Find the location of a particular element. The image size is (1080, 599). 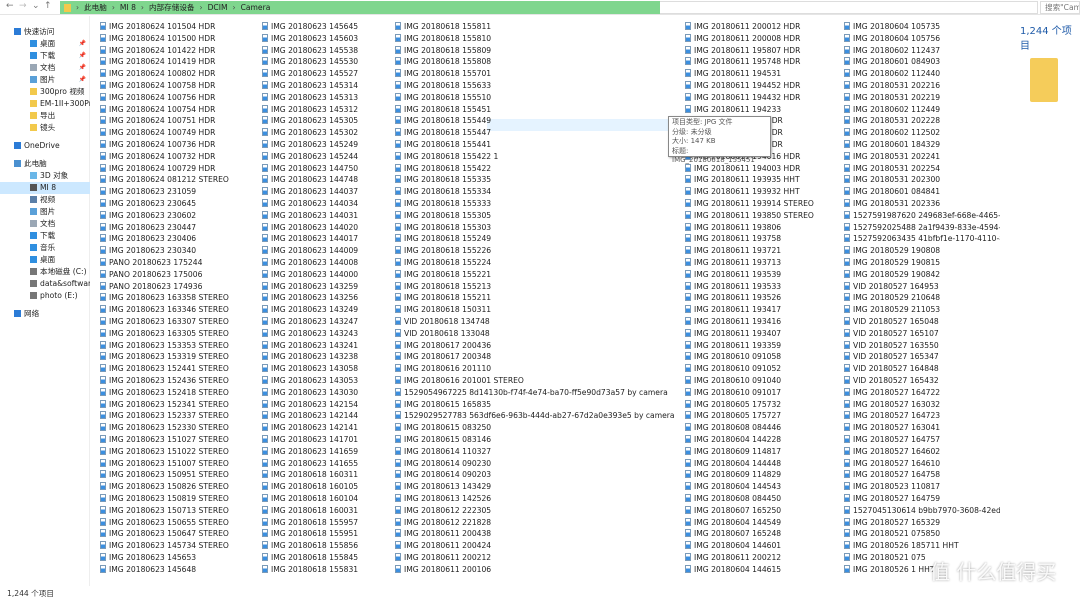

file-item: IMG 20180623 141659 is located at coordinates (324, 451).